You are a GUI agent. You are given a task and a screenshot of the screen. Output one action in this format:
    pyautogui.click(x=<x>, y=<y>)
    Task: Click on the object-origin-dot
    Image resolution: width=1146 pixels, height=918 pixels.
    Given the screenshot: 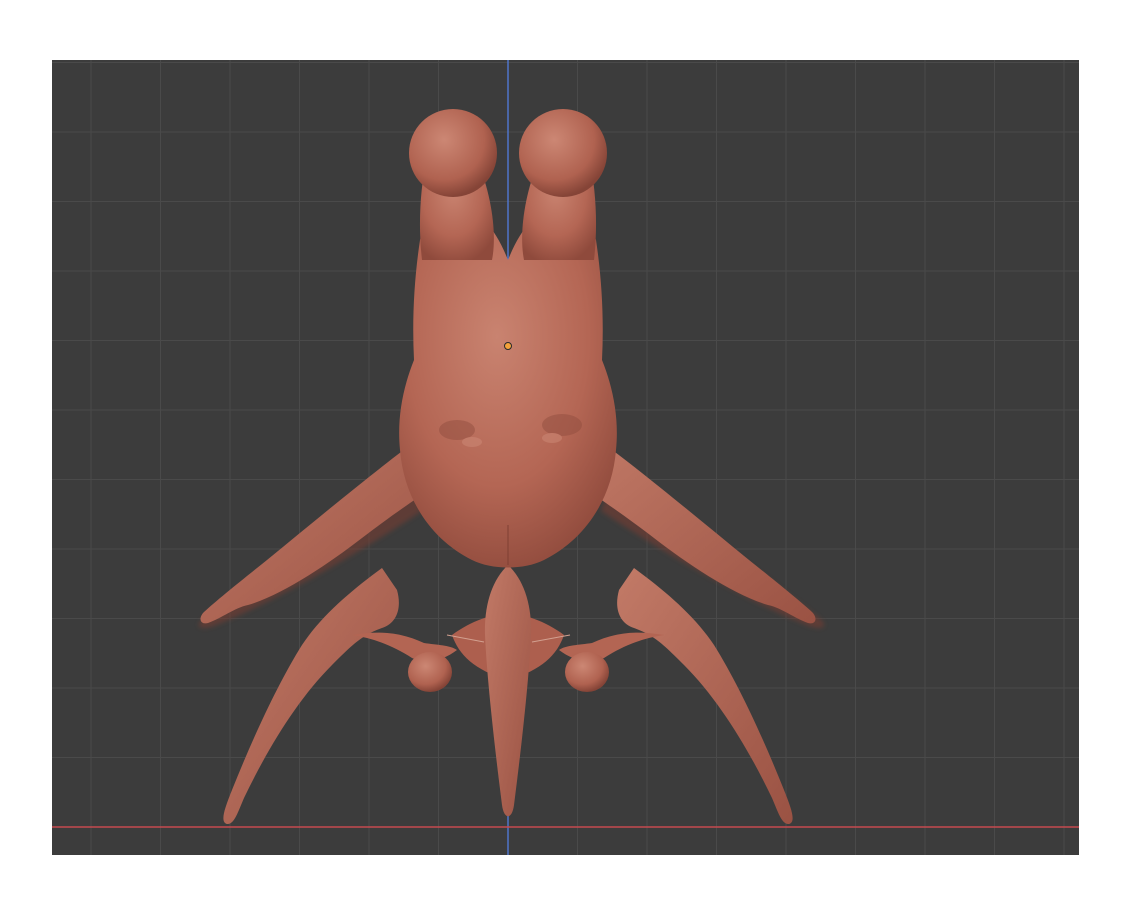 What is the action you would take?
    pyautogui.click(x=508, y=346)
    